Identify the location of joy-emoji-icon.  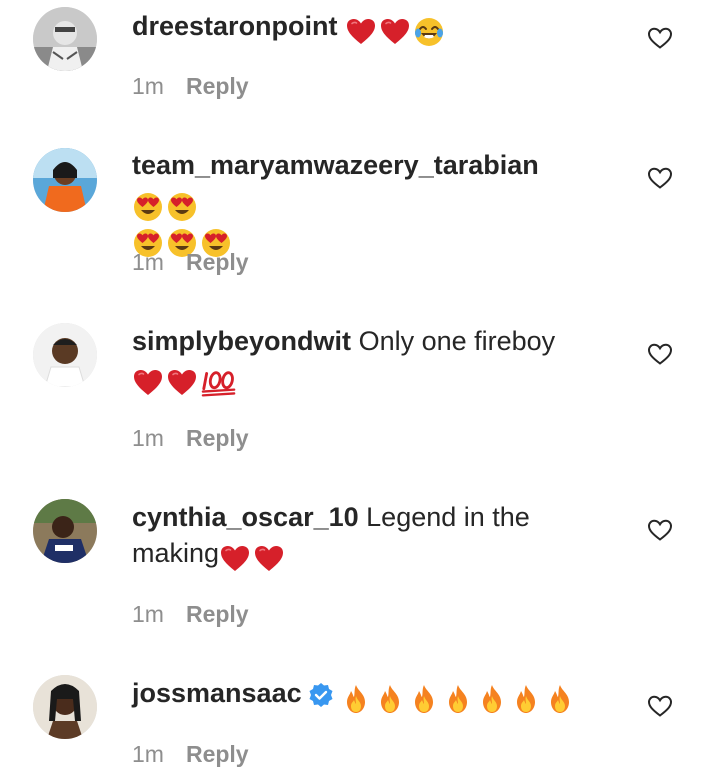
(429, 32).